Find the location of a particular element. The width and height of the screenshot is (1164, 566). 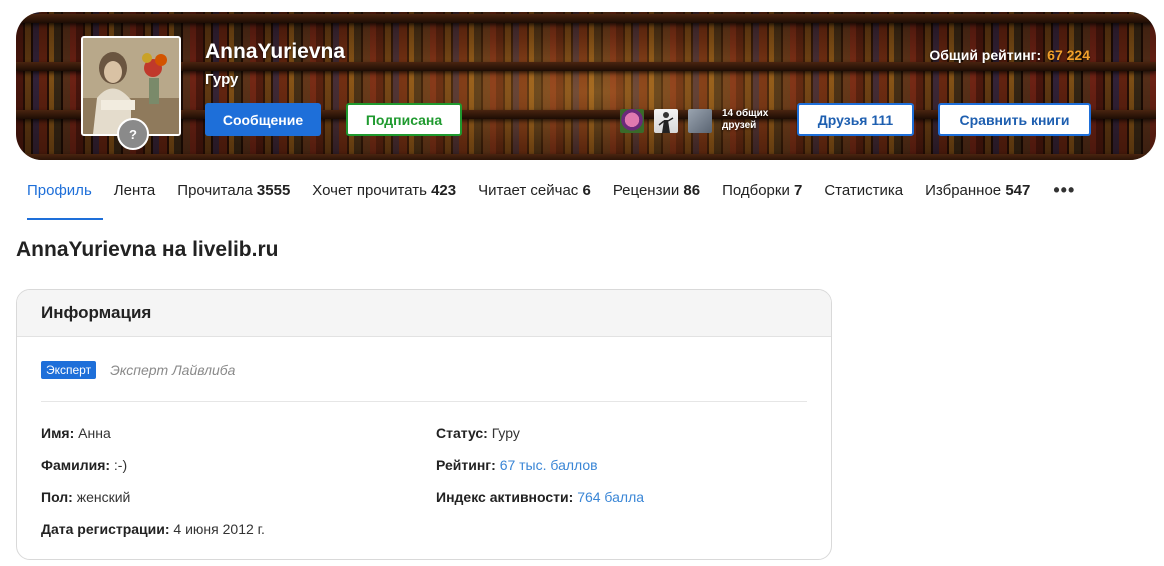

field-value: Анна is located at coordinates (94, 433).